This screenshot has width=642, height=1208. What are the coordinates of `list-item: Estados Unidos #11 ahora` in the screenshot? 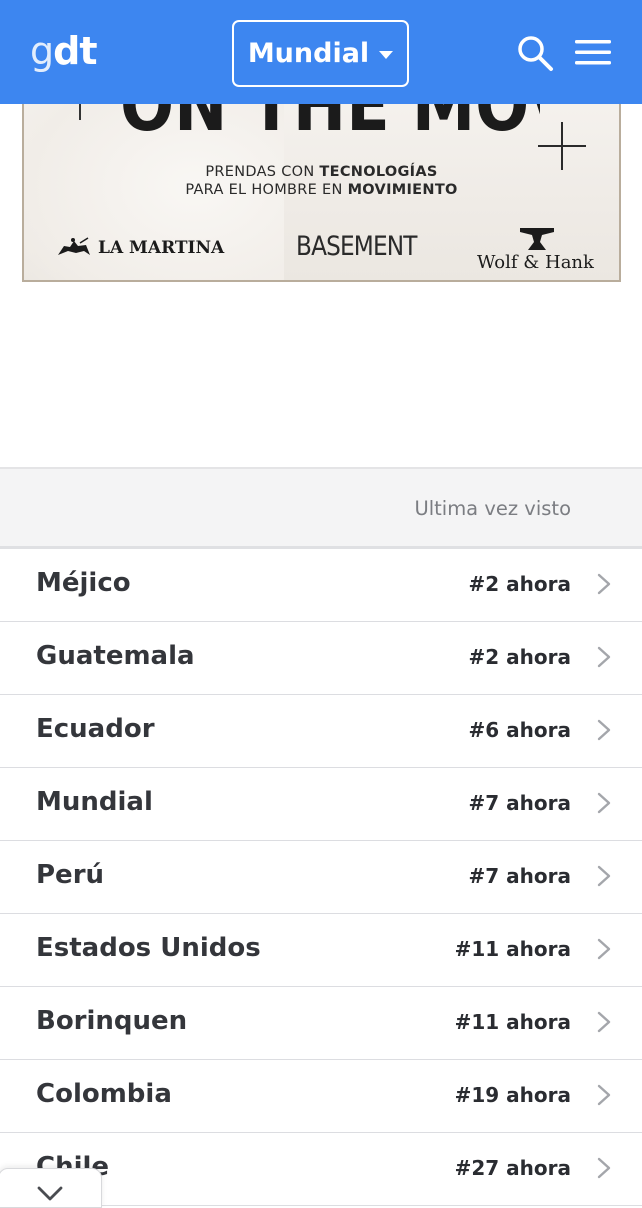 It's located at (321, 950).